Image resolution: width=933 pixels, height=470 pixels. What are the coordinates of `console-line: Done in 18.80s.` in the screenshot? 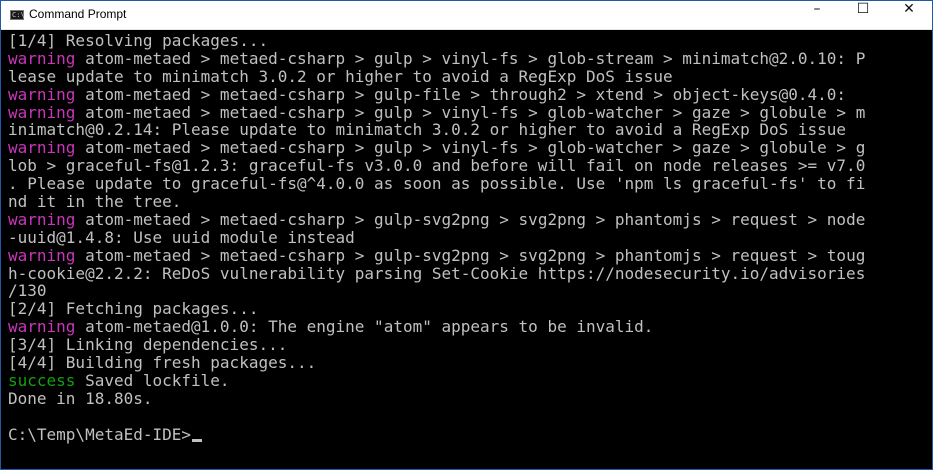 It's located at (469, 398).